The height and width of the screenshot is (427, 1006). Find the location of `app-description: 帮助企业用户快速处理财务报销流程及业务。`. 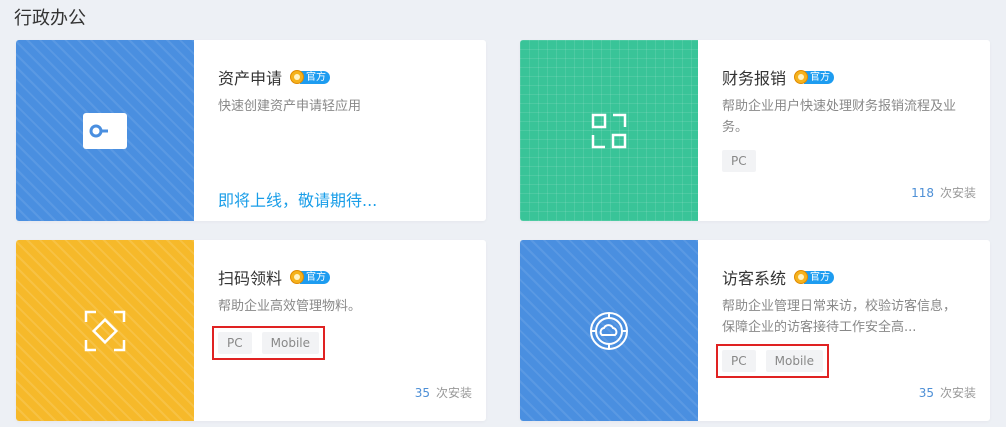

app-description: 帮助企业用户快速处理财务报销流程及业务。 is located at coordinates (839, 117).